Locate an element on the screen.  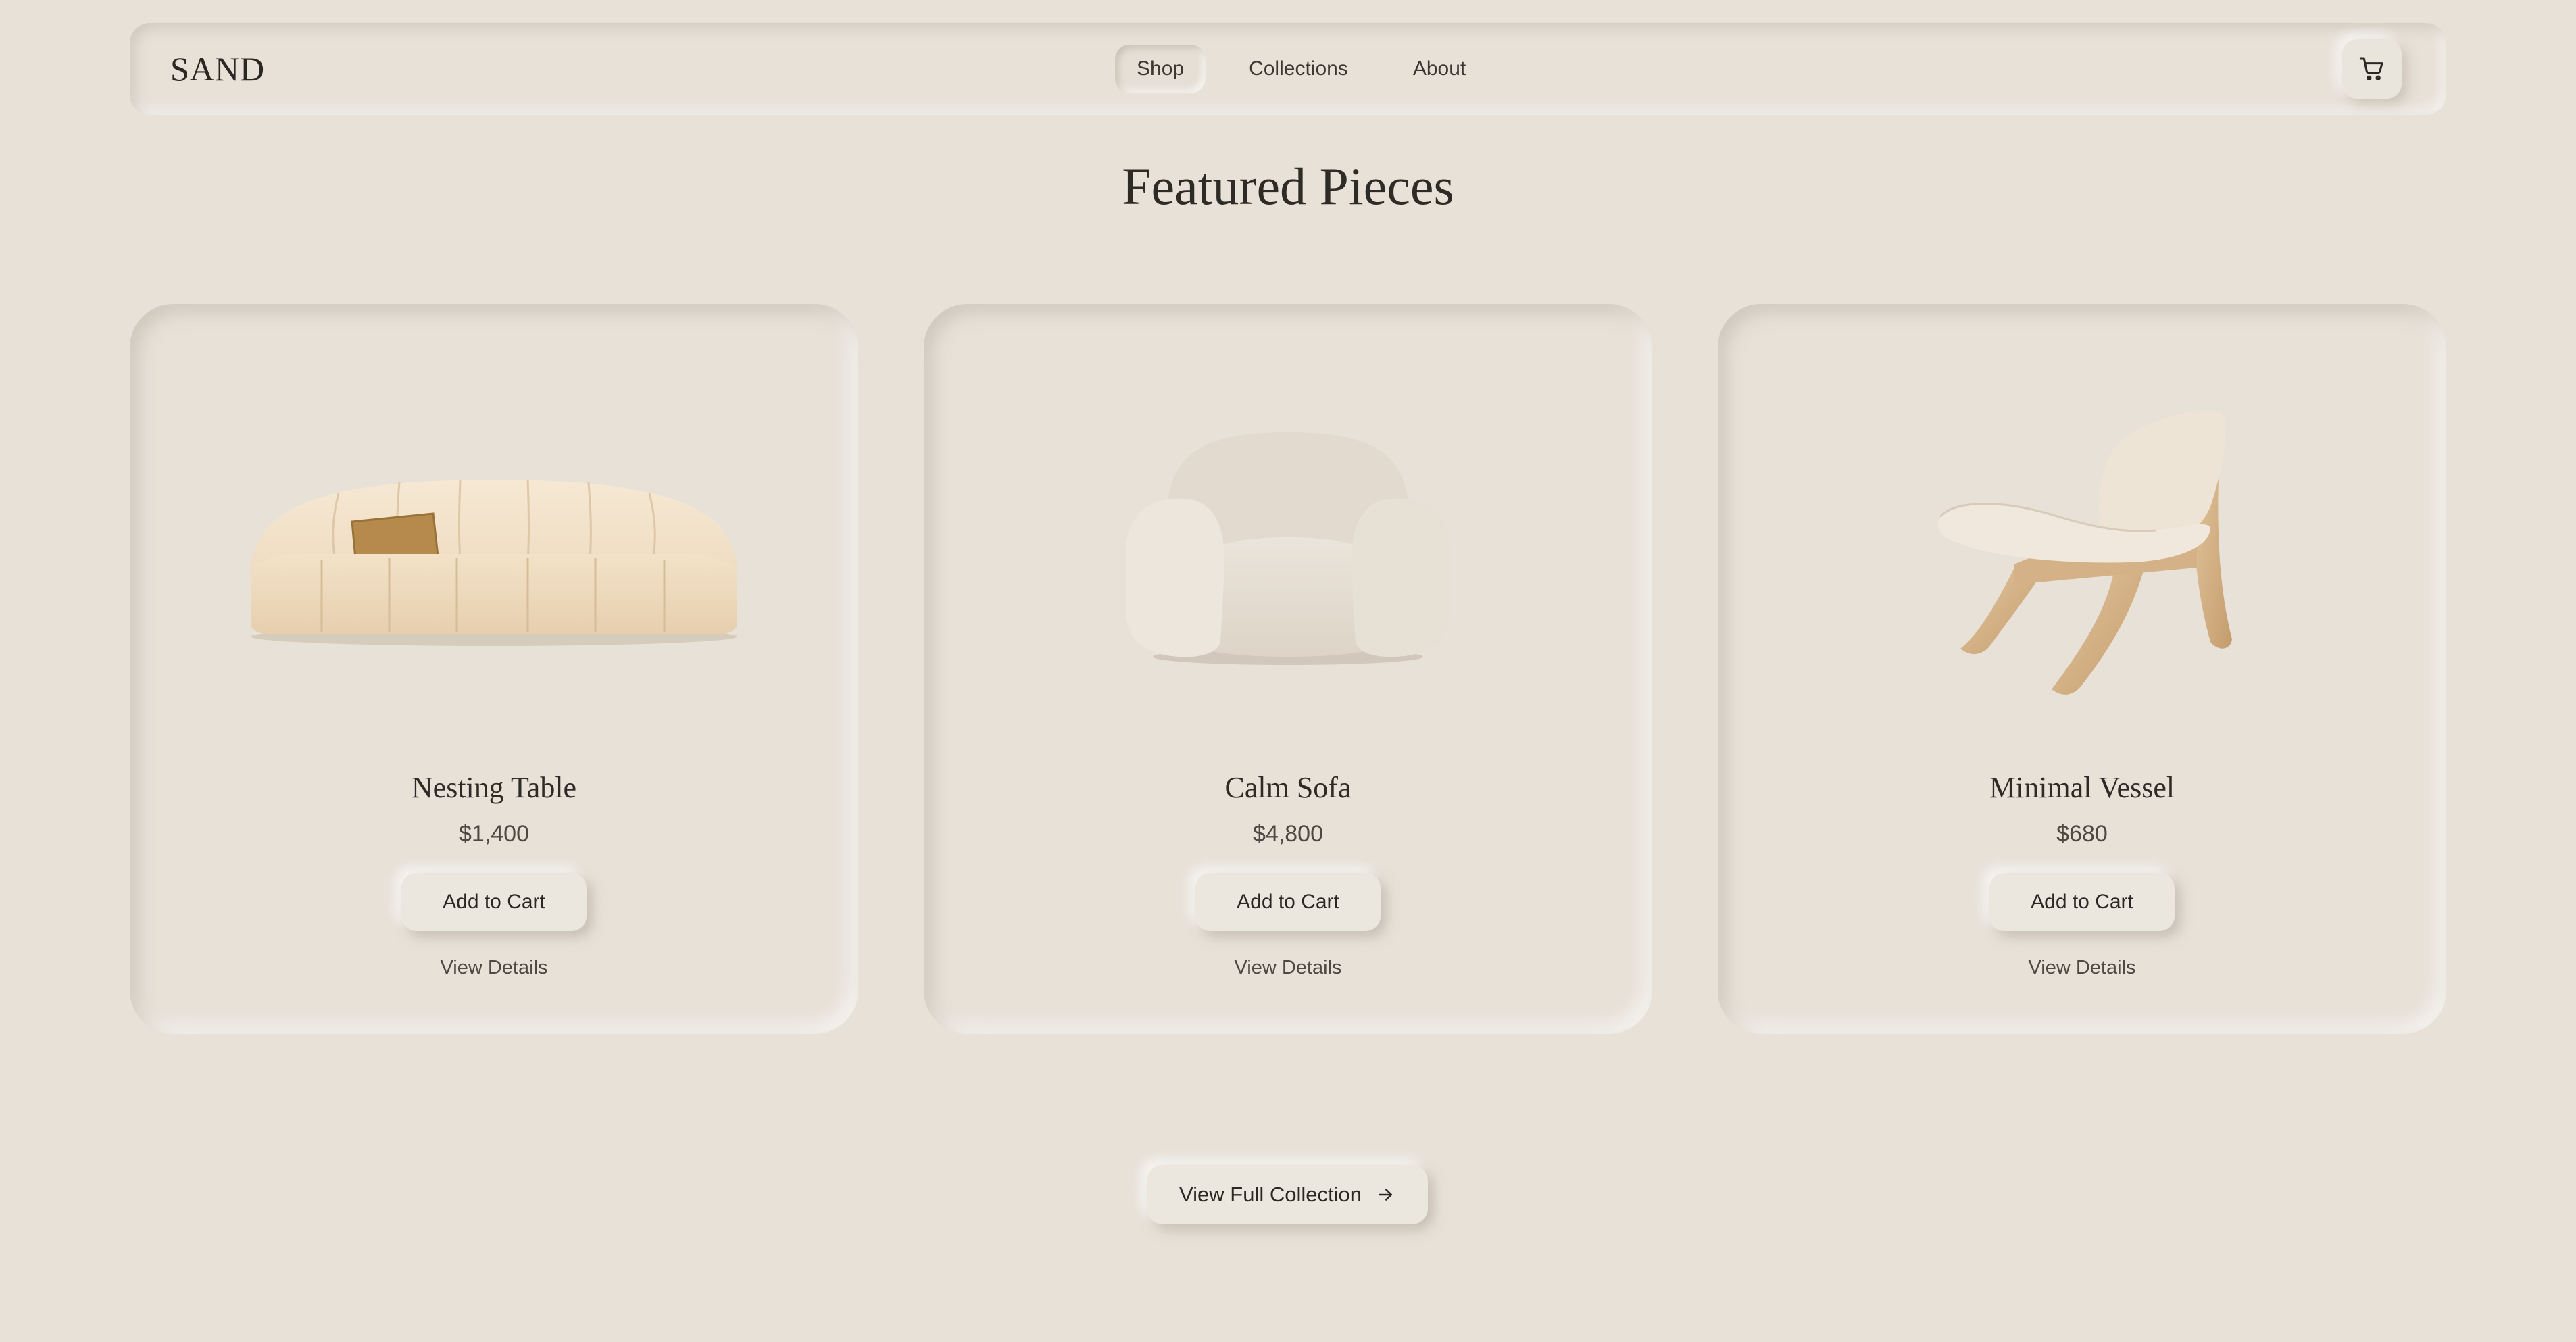
page-title: Featured Pieces is located at coordinates (1288, 186).